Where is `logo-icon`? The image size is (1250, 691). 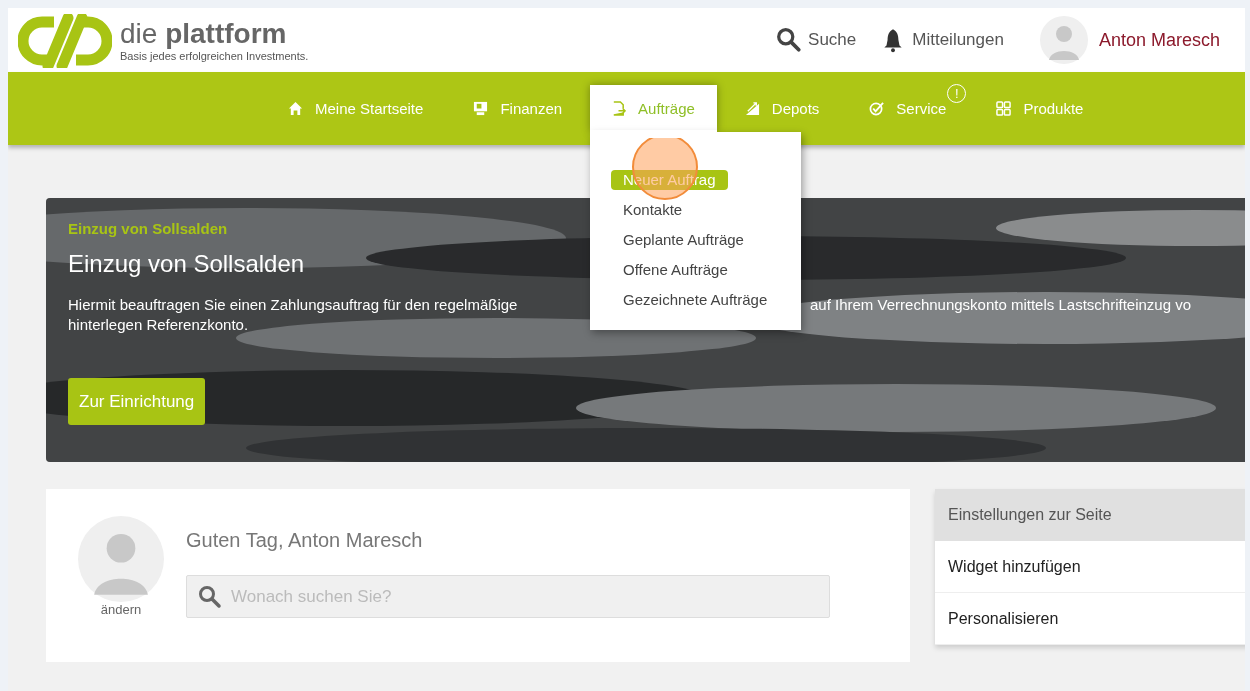 logo-icon is located at coordinates (65, 41).